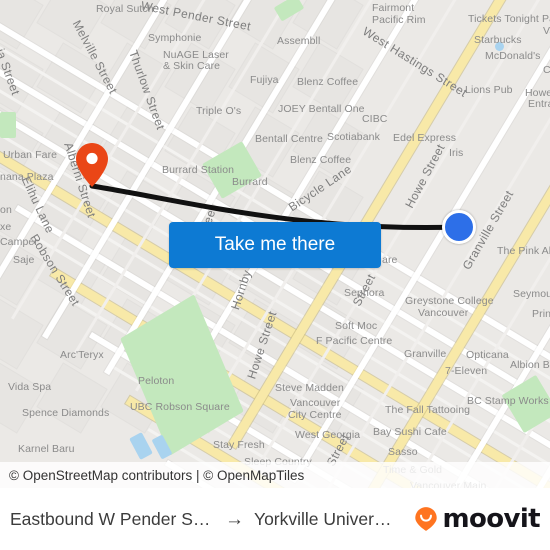  I want to click on moovit-pin-smile-icon, so click(426, 519).